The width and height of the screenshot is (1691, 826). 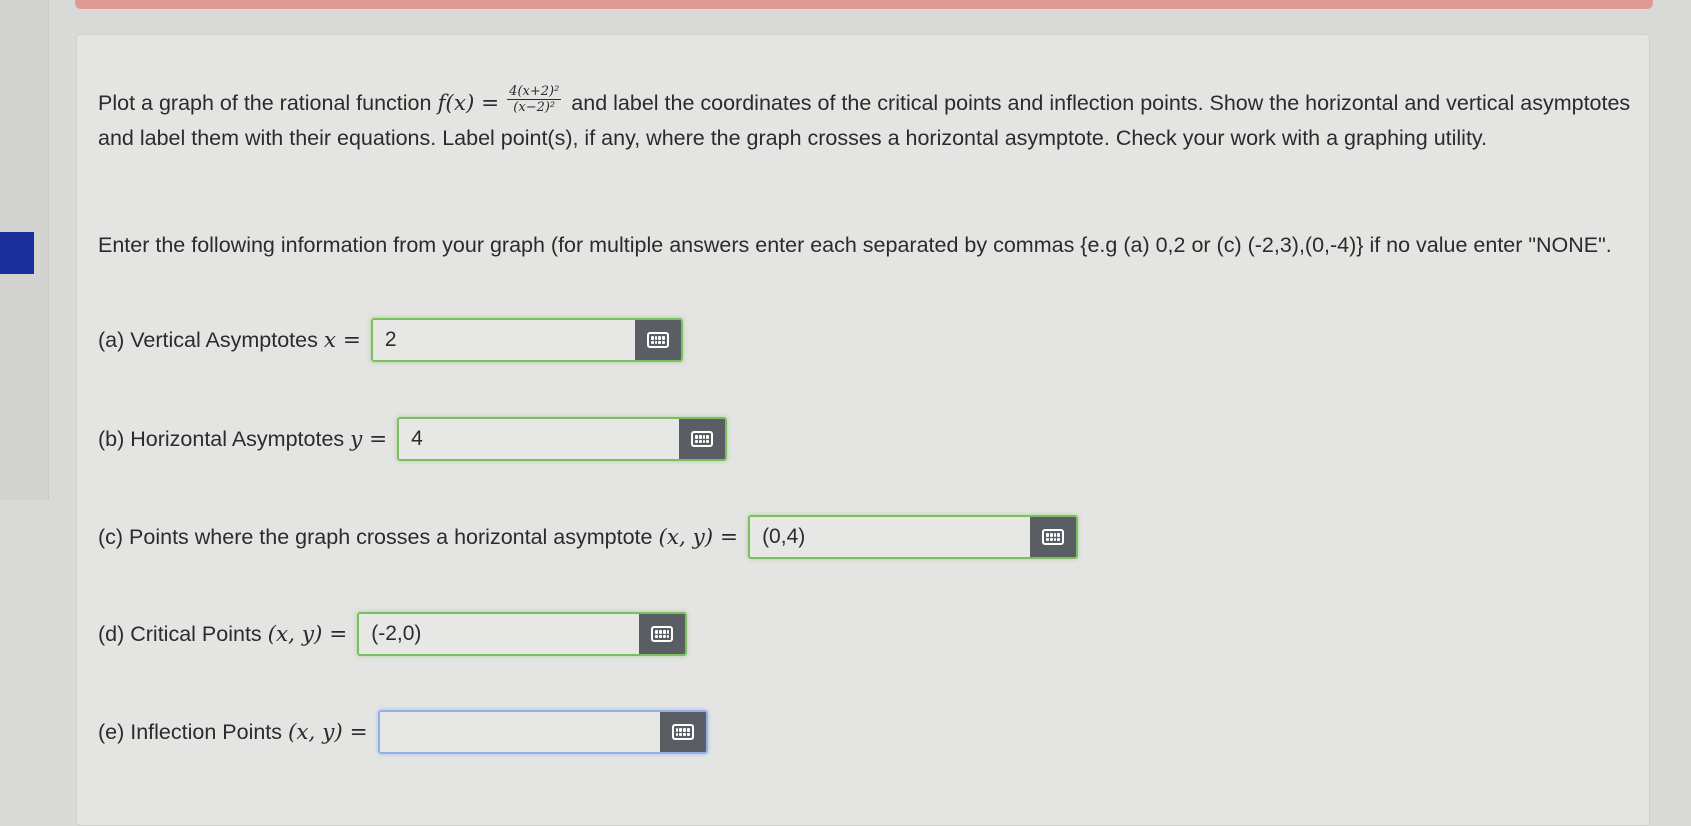 I want to click on question-c-math: (x, y) =, so click(x=698, y=537).